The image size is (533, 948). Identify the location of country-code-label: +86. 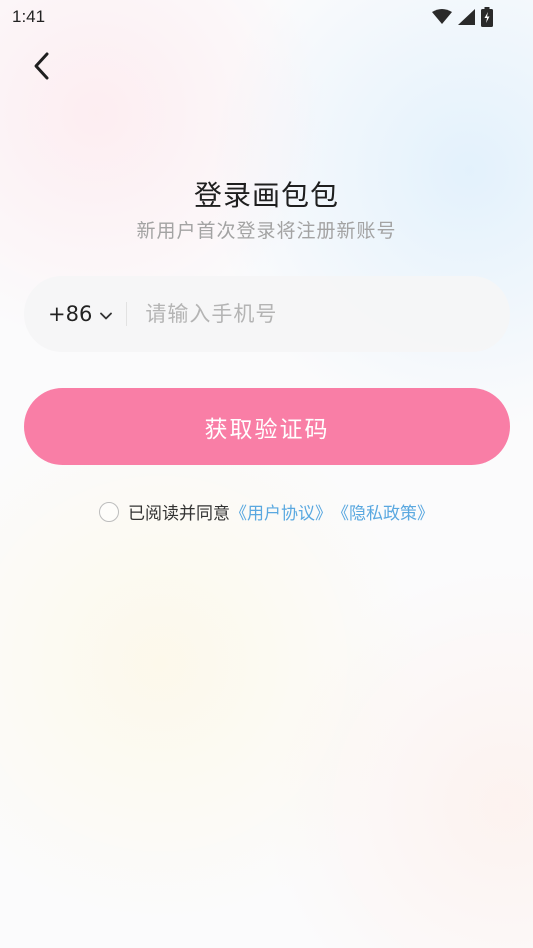
(70, 314).